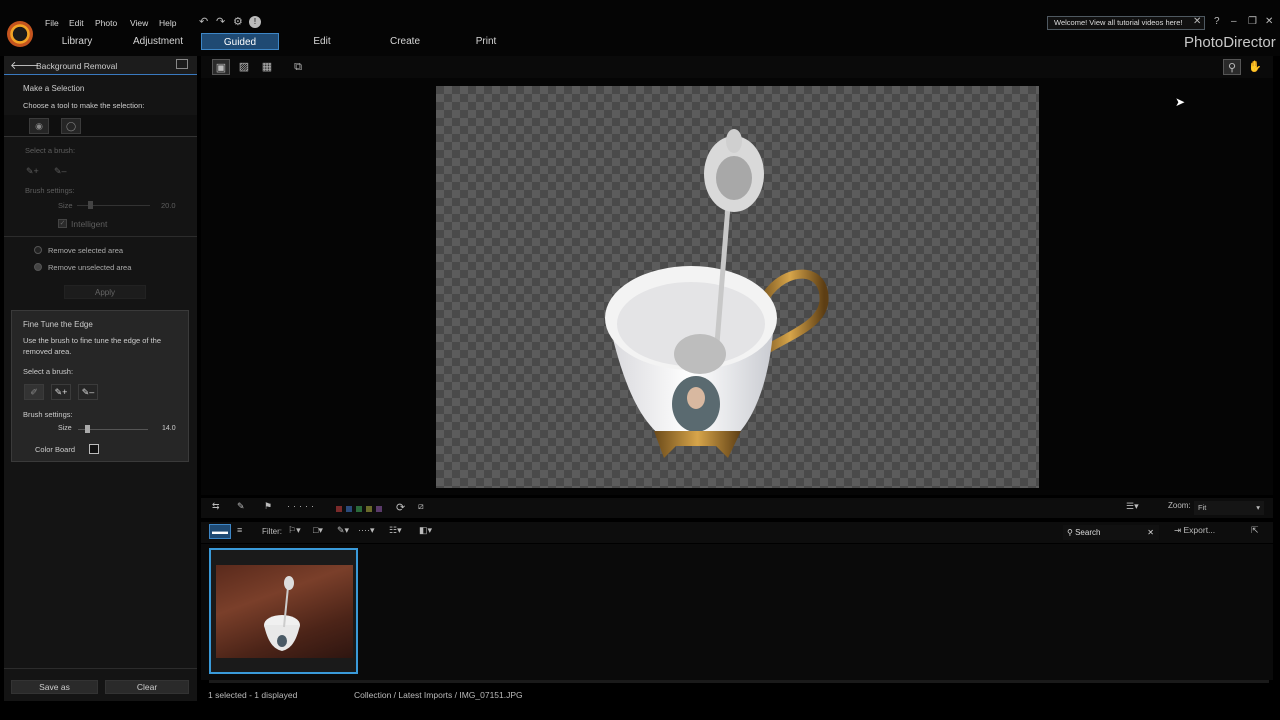  What do you see at coordinates (267, 67) in the screenshot?
I see `grid-view-icon: ▦` at bounding box center [267, 67].